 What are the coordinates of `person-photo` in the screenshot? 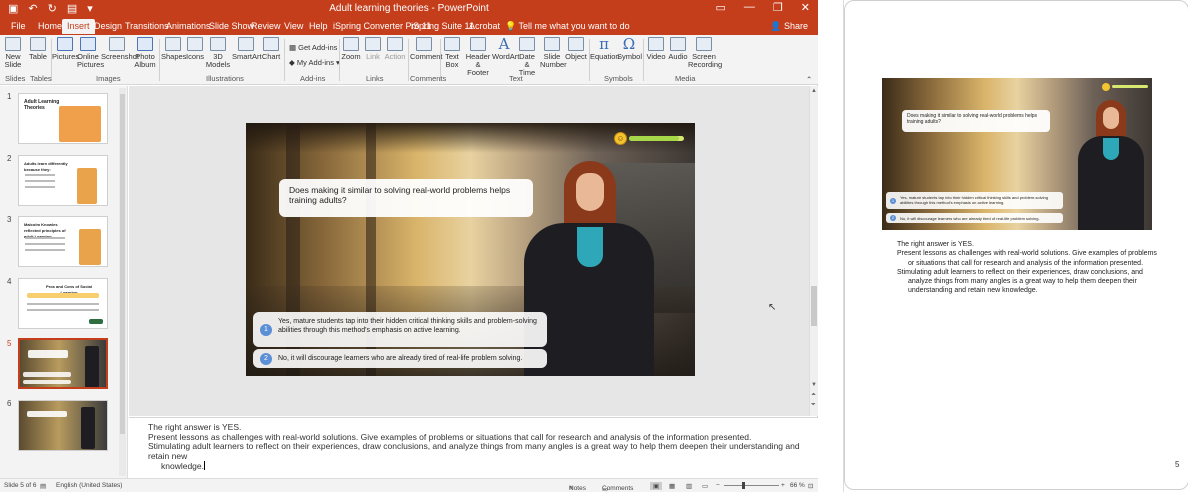 It's located at (92, 366).